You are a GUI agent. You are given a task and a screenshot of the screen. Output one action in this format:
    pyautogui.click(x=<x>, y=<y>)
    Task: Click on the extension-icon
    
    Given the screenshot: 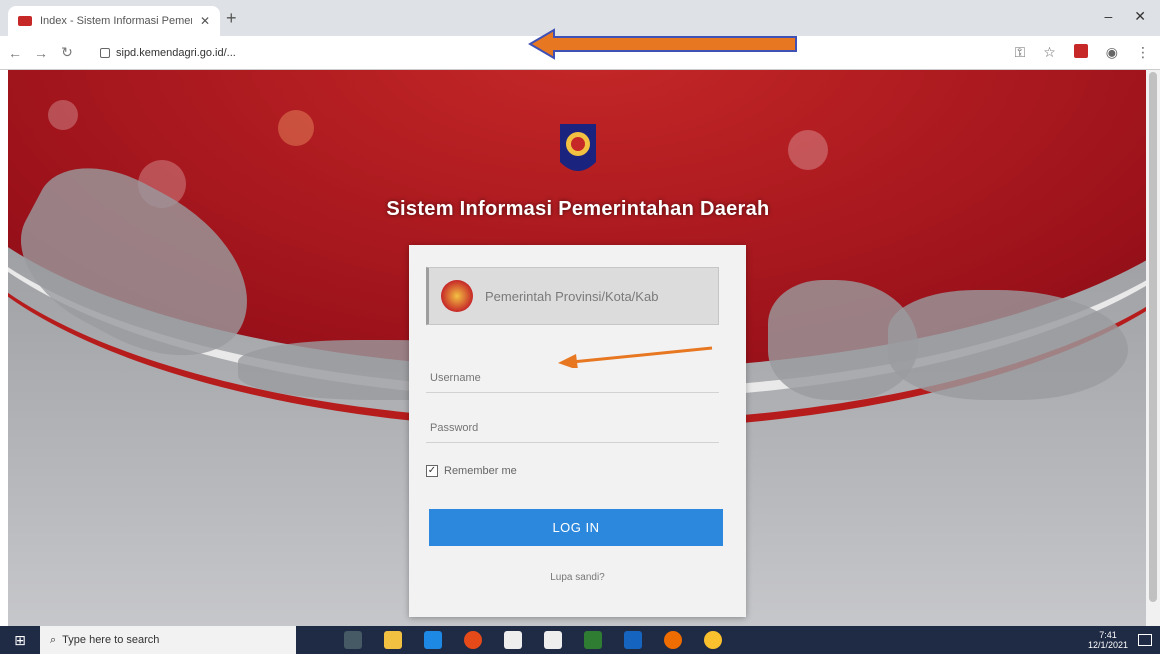 What is the action you would take?
    pyautogui.click(x=1080, y=51)
    